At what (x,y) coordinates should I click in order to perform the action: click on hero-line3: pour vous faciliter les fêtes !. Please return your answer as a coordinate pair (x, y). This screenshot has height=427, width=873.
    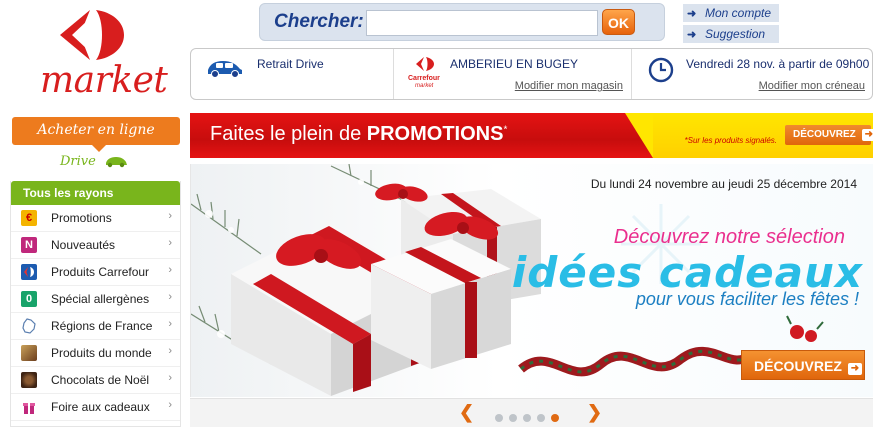
    Looking at the image, I should click on (747, 299).